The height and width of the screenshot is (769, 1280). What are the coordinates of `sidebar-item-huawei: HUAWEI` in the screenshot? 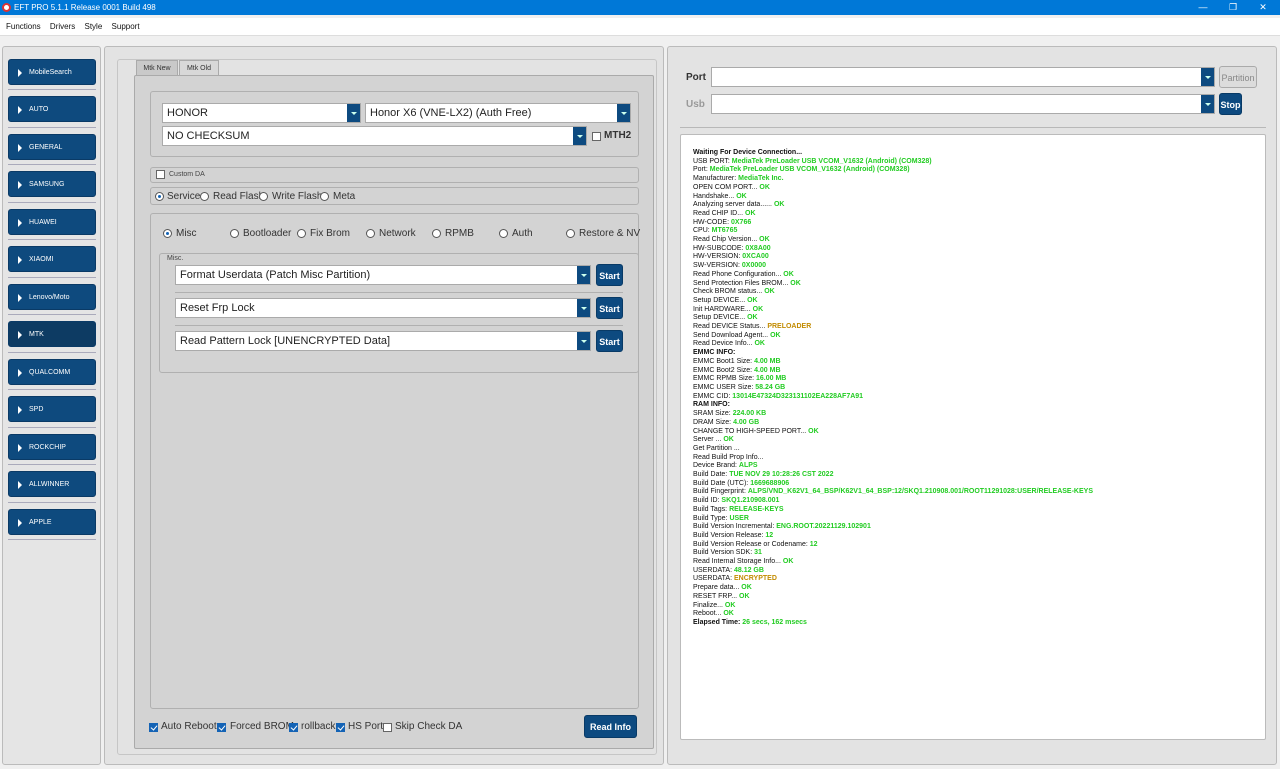 It's located at (52, 222).